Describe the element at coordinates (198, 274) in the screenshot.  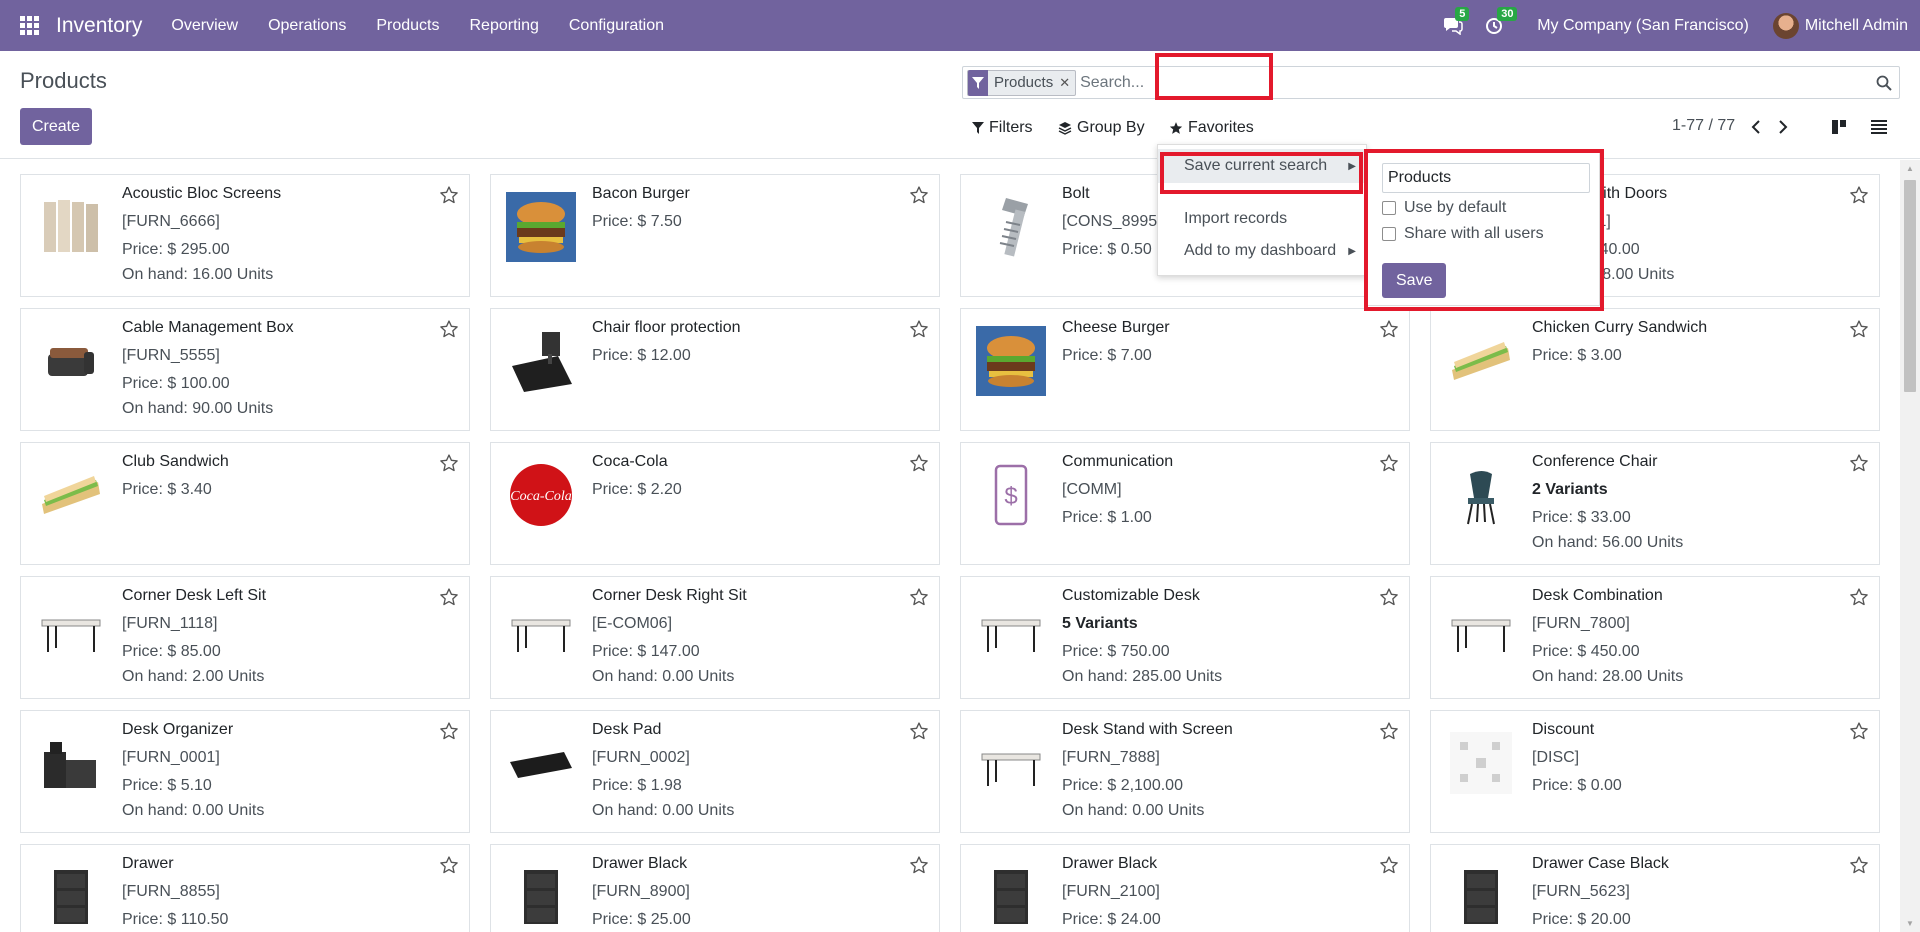
I see `product-on-hand: On hand: 16.00 Units` at that location.